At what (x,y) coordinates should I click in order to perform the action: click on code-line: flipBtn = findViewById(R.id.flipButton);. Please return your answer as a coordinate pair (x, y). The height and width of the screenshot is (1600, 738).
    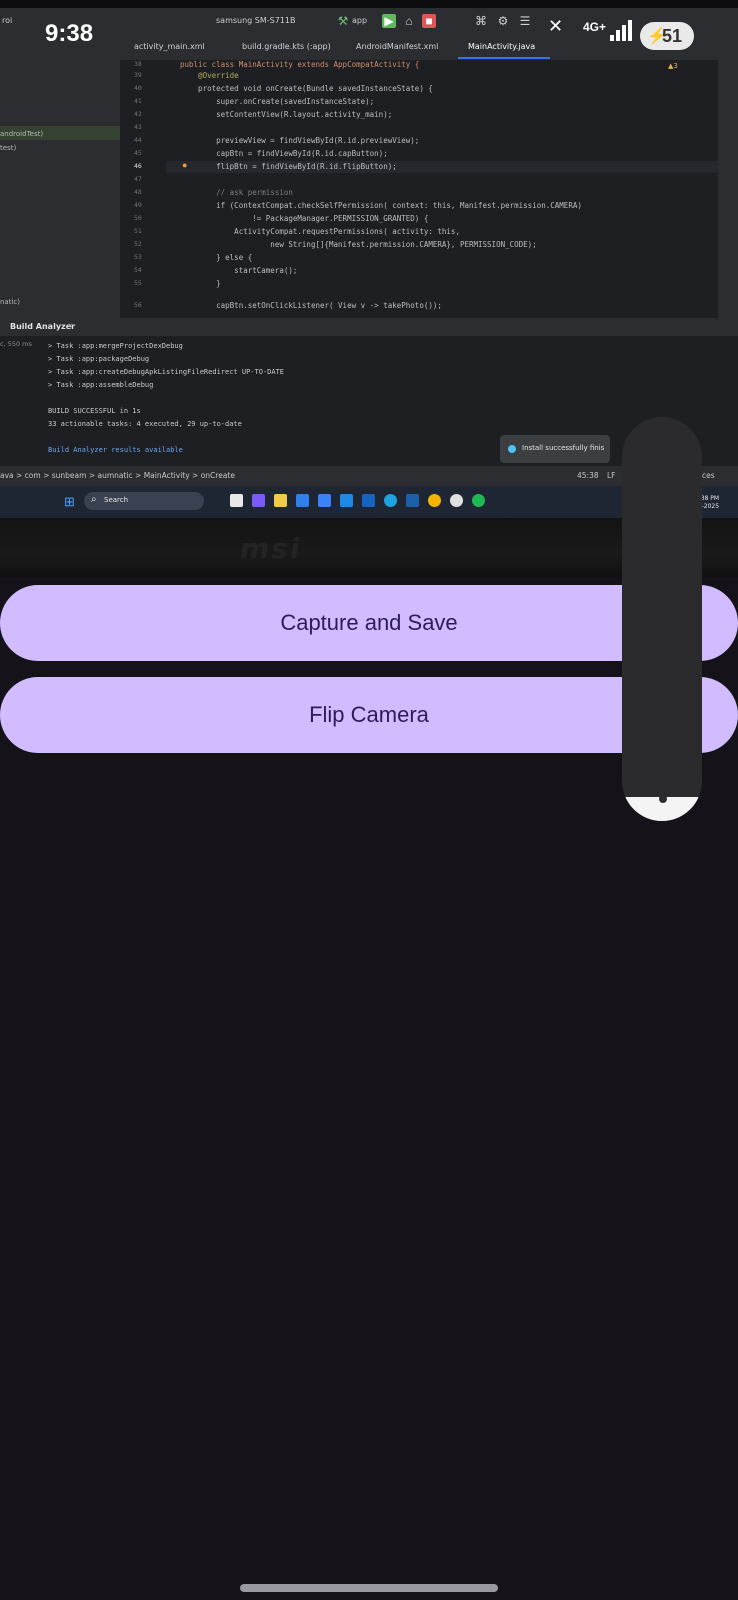
    Looking at the image, I should click on (288, 166).